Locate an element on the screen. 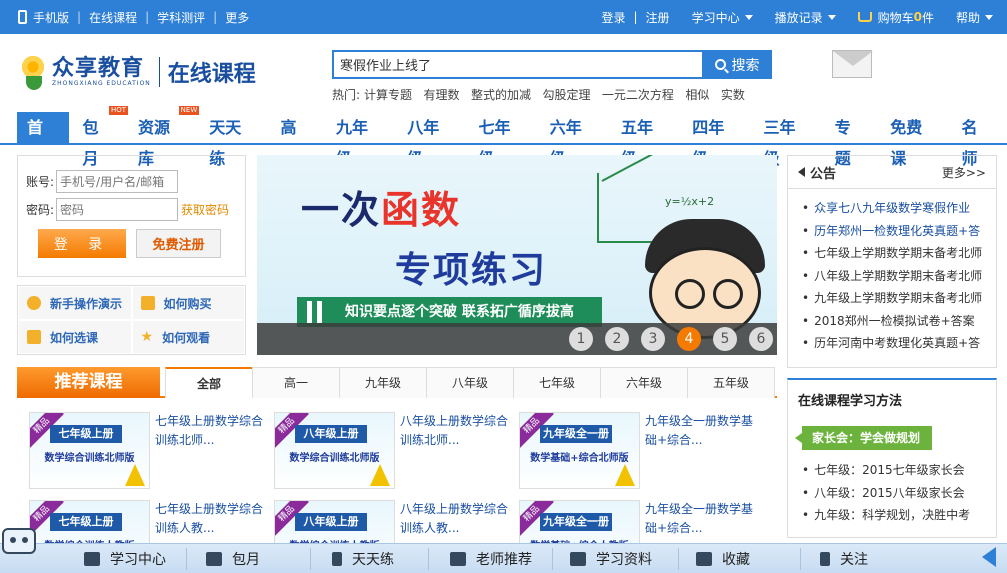 The image size is (1007, 573). nav-item-grade-8: 八年级 is located at coordinates (430, 140).